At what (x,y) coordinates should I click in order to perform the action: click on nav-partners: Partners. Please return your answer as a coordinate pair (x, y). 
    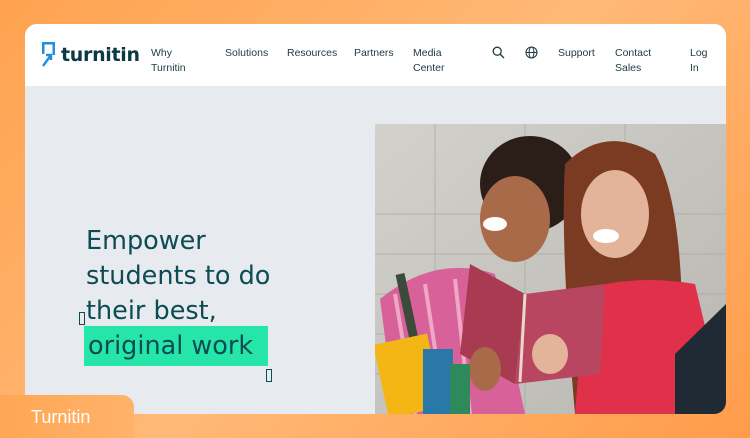
    Looking at the image, I should click on (374, 53).